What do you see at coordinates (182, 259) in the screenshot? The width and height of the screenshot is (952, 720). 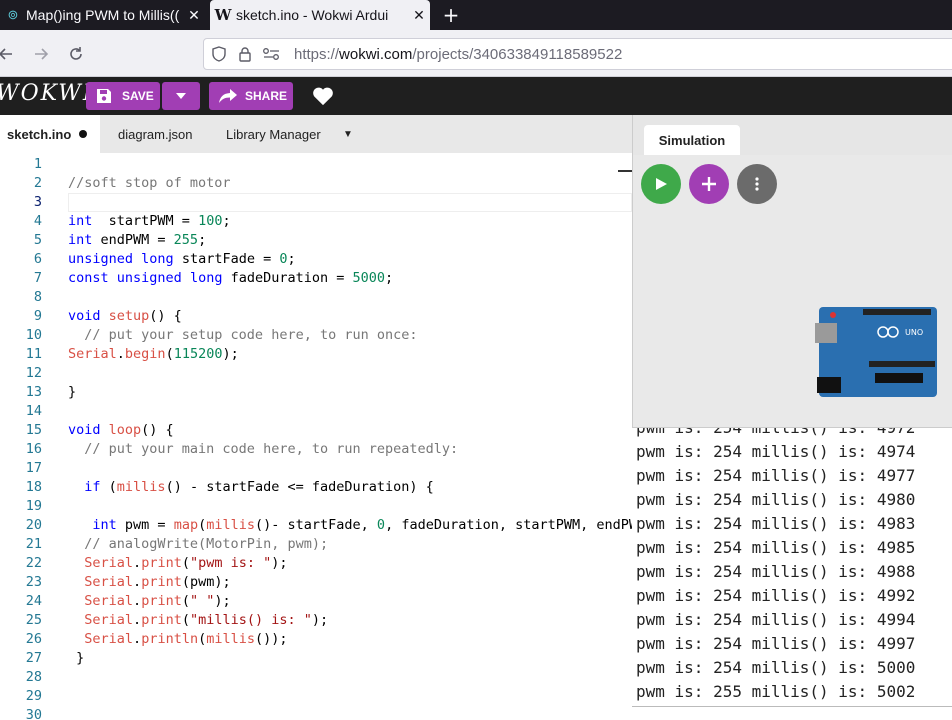 I see `code-line-6: unsigned long startFade = 0;` at bounding box center [182, 259].